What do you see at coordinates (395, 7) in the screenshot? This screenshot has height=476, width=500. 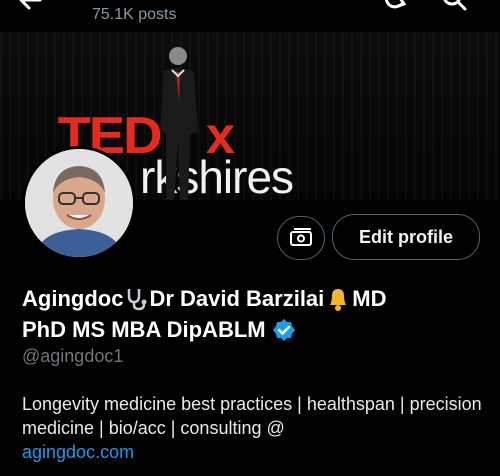 I see `topic-icon` at bounding box center [395, 7].